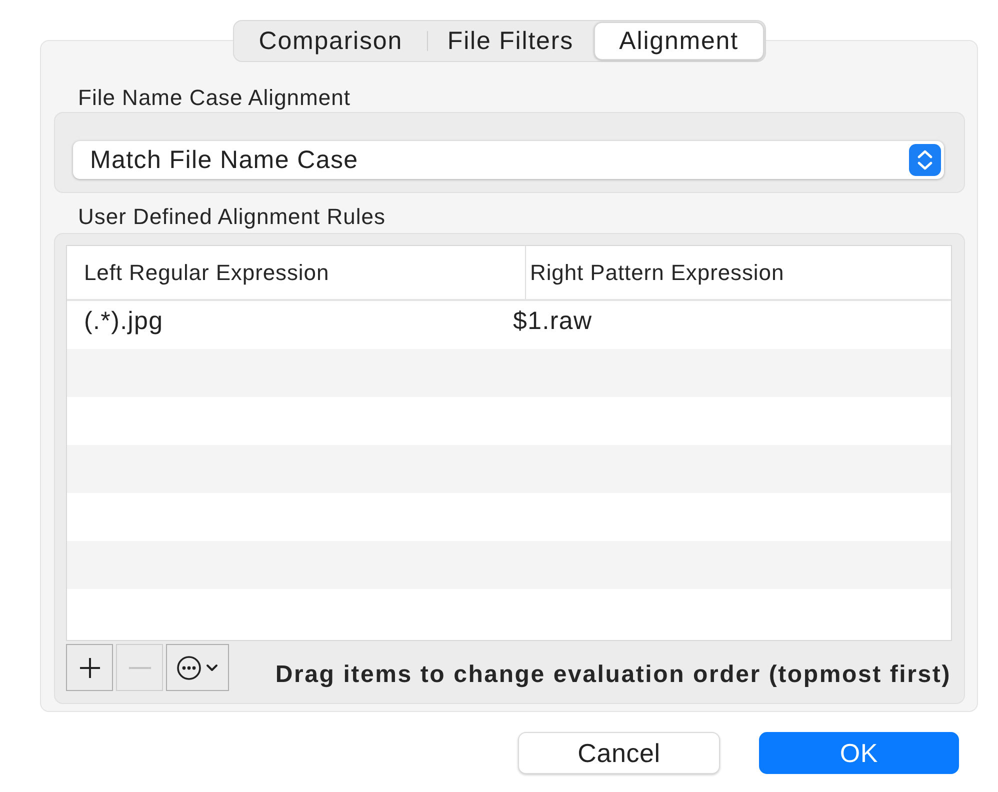  I want to click on ellipsis-circle-icon, so click(189, 668).